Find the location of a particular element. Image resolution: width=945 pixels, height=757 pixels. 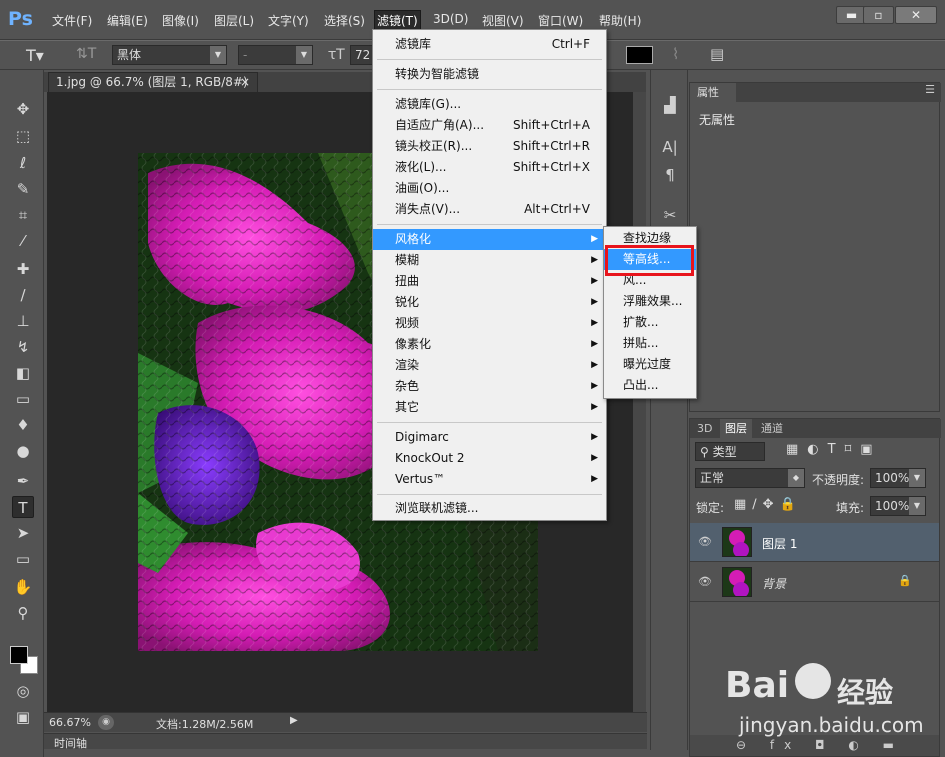

menu-3d: 3D(D) is located at coordinates (450, 19).